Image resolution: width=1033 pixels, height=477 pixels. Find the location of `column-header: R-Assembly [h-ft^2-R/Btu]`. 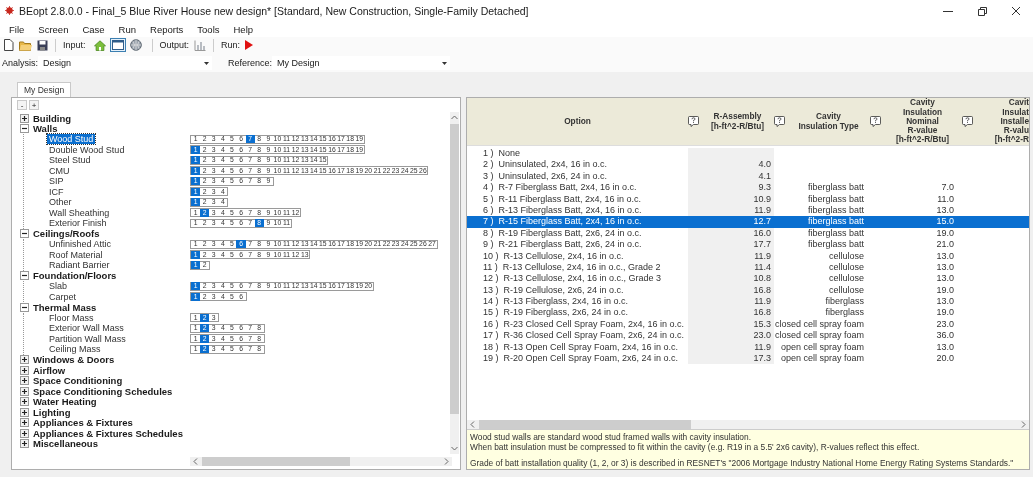

column-header: R-Assembly [h-ft^2-R/Btu] is located at coordinates (737, 121).